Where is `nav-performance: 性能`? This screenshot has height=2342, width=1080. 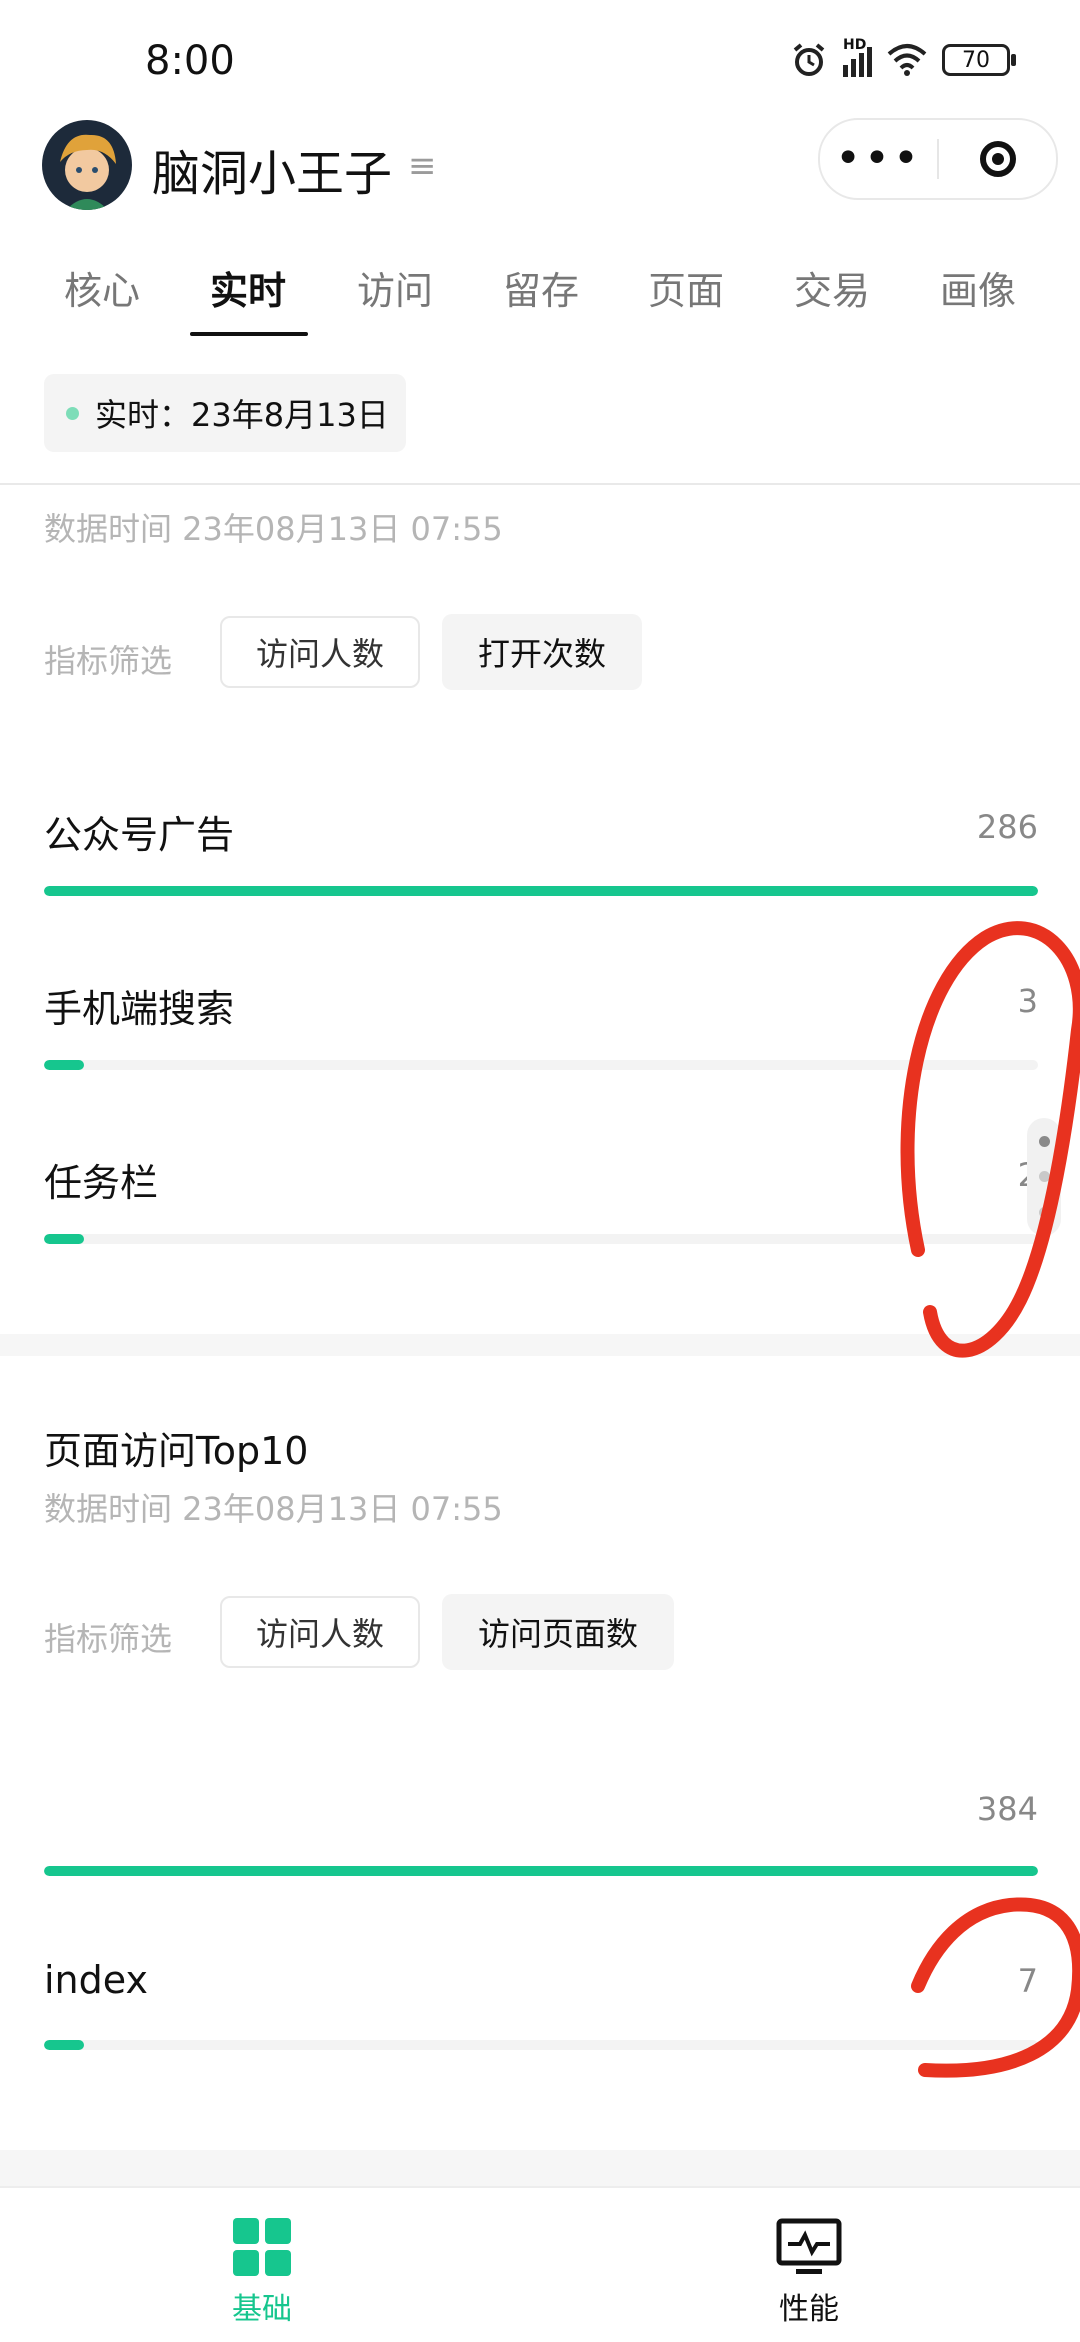 nav-performance: 性能 is located at coordinates (809, 2273).